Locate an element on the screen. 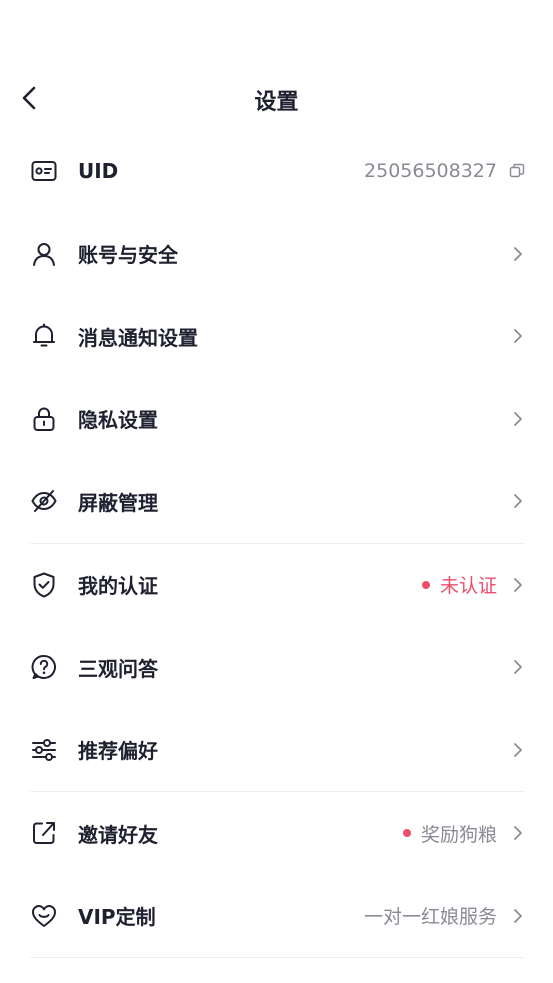 The width and height of the screenshot is (553, 983). divider is located at coordinates (277, 957).